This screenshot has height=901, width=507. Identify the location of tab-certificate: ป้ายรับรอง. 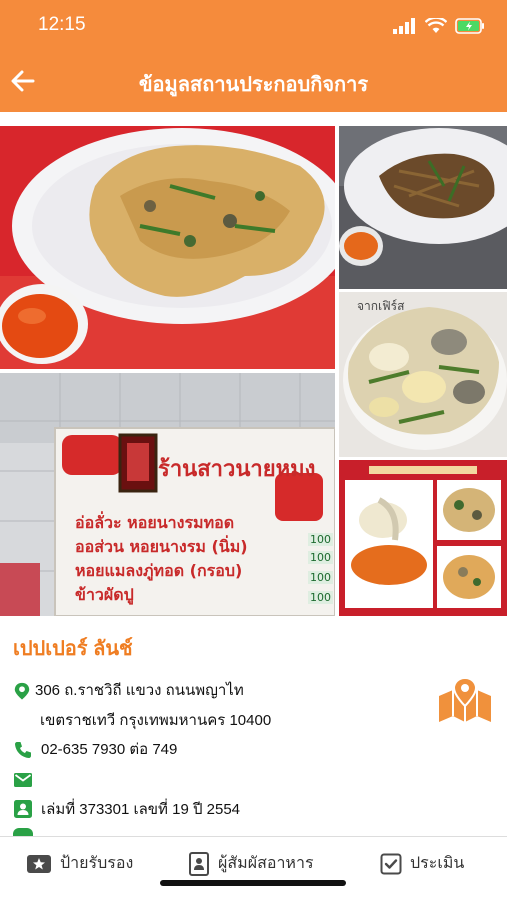
(79, 863).